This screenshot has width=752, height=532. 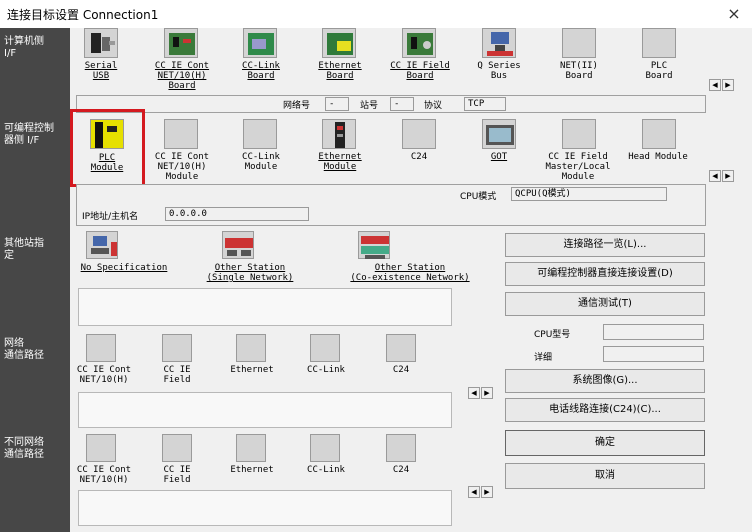 What do you see at coordinates (605, 274) in the screenshot?
I see `plc-direct-connect-button: 可编程控制器直接连接设置(D)` at bounding box center [605, 274].